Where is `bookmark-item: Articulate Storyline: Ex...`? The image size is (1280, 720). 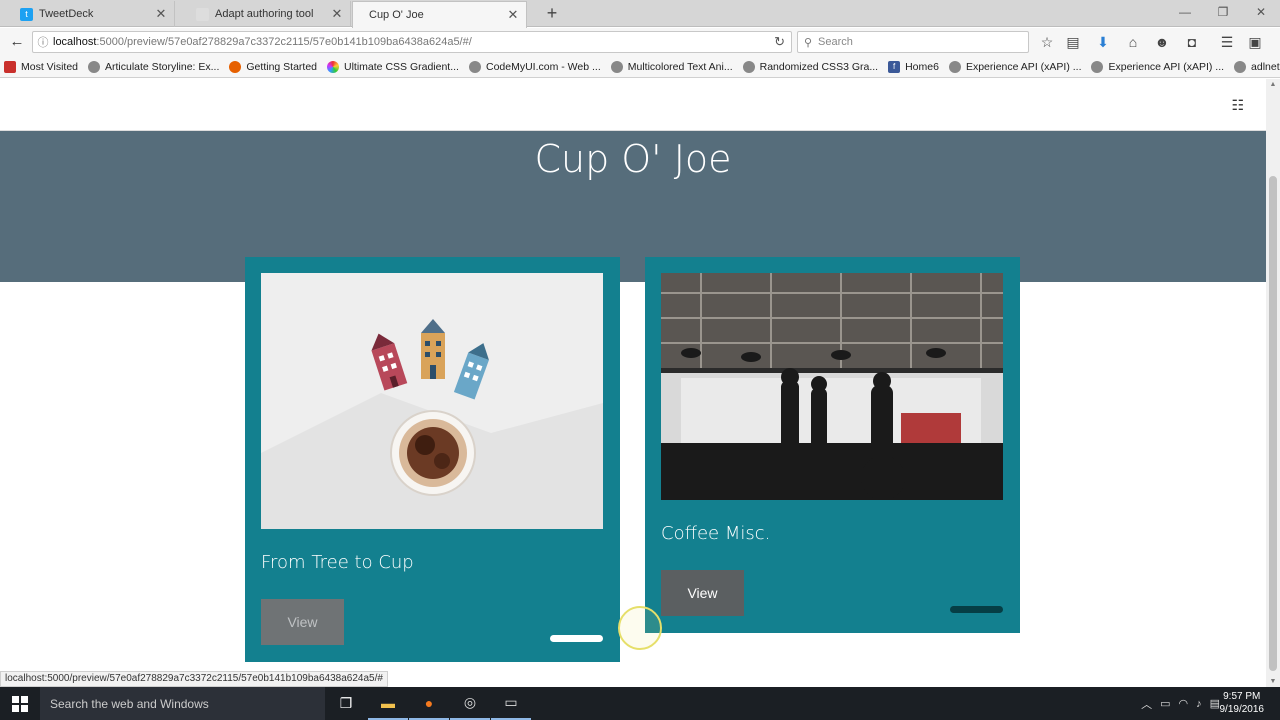 bookmark-item: Articulate Storyline: Ex... is located at coordinates (153, 66).